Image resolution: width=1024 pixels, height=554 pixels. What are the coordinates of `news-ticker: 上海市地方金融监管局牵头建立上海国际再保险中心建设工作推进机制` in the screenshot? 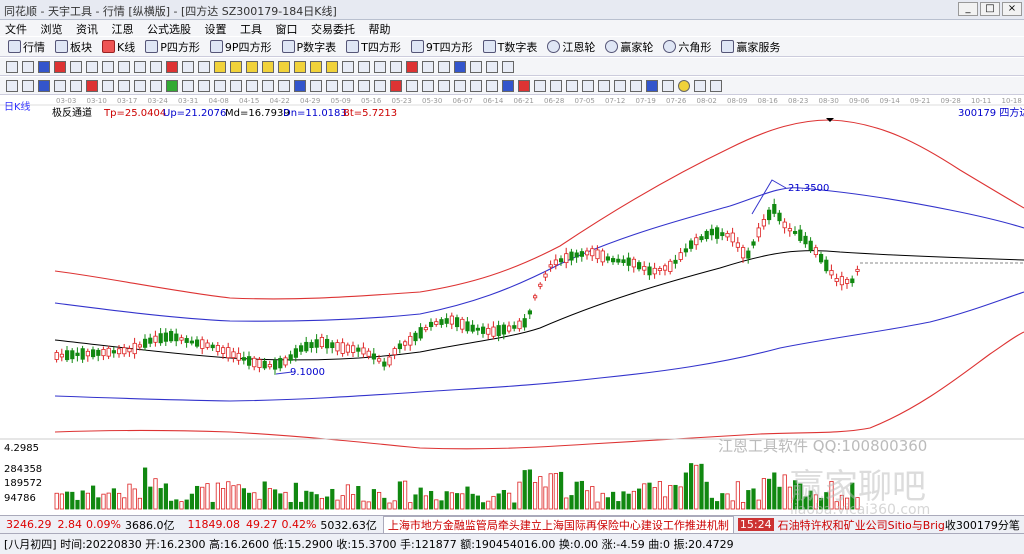 It's located at (558, 524).